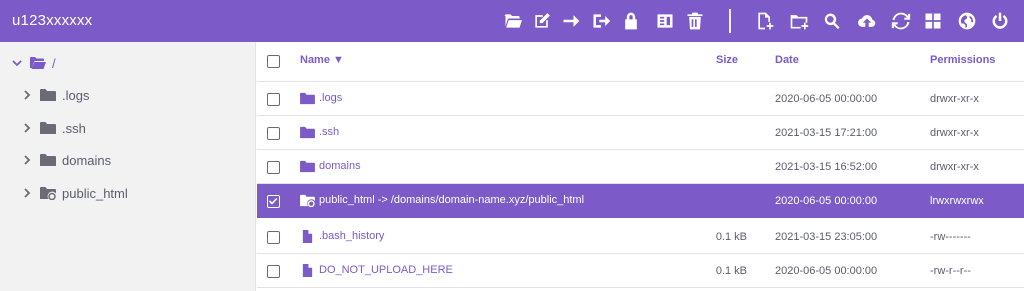 This screenshot has width=1024, height=291. I want to click on file-name: domains, so click(340, 166).